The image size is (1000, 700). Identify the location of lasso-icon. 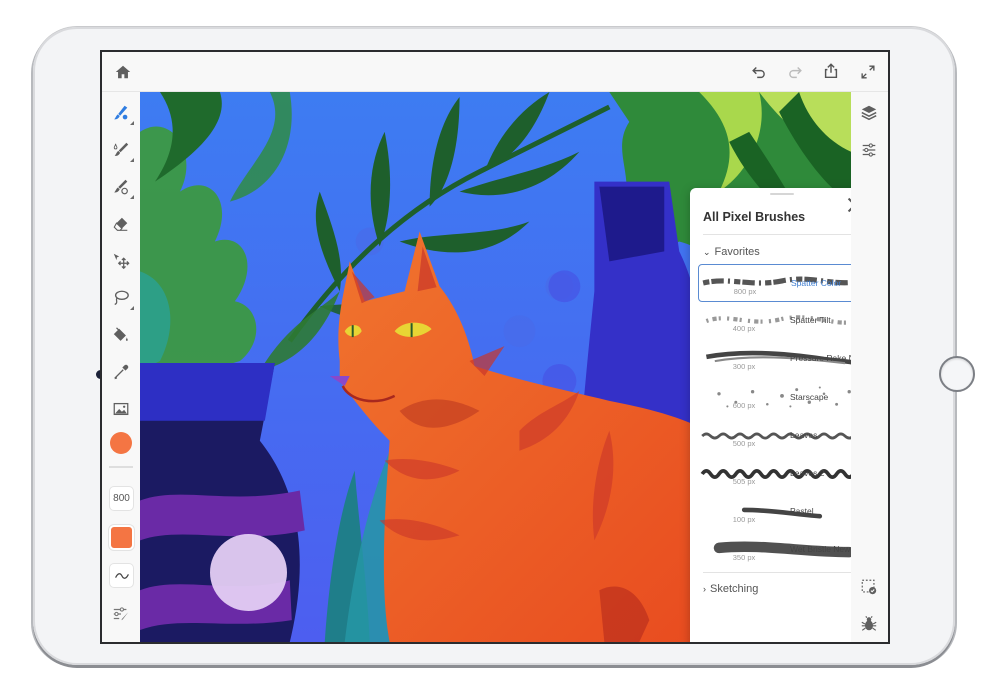
(121, 297).